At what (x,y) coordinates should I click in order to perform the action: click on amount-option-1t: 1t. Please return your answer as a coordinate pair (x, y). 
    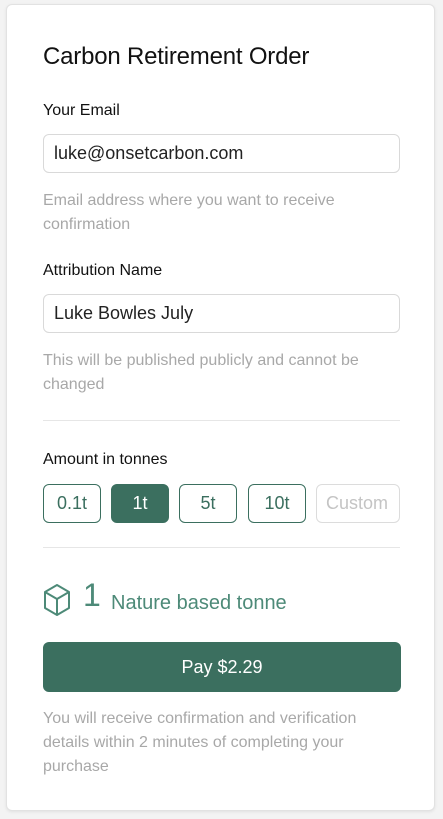
    Looking at the image, I should click on (140, 503).